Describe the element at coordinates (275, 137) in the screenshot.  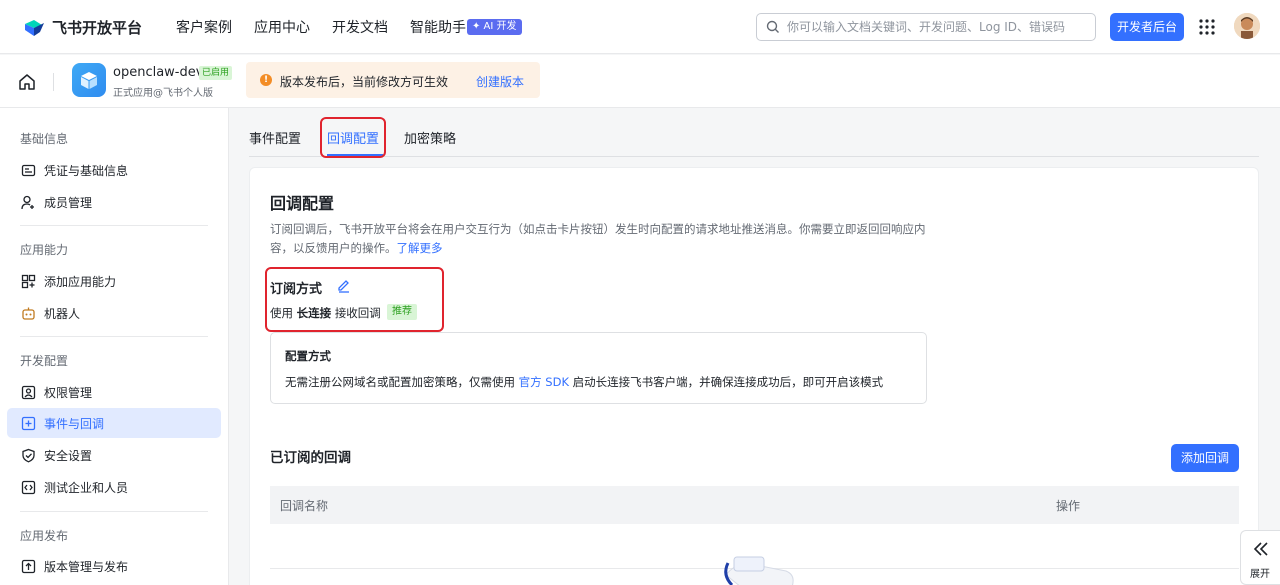
I see `tab-event-config: 事件配置` at that location.